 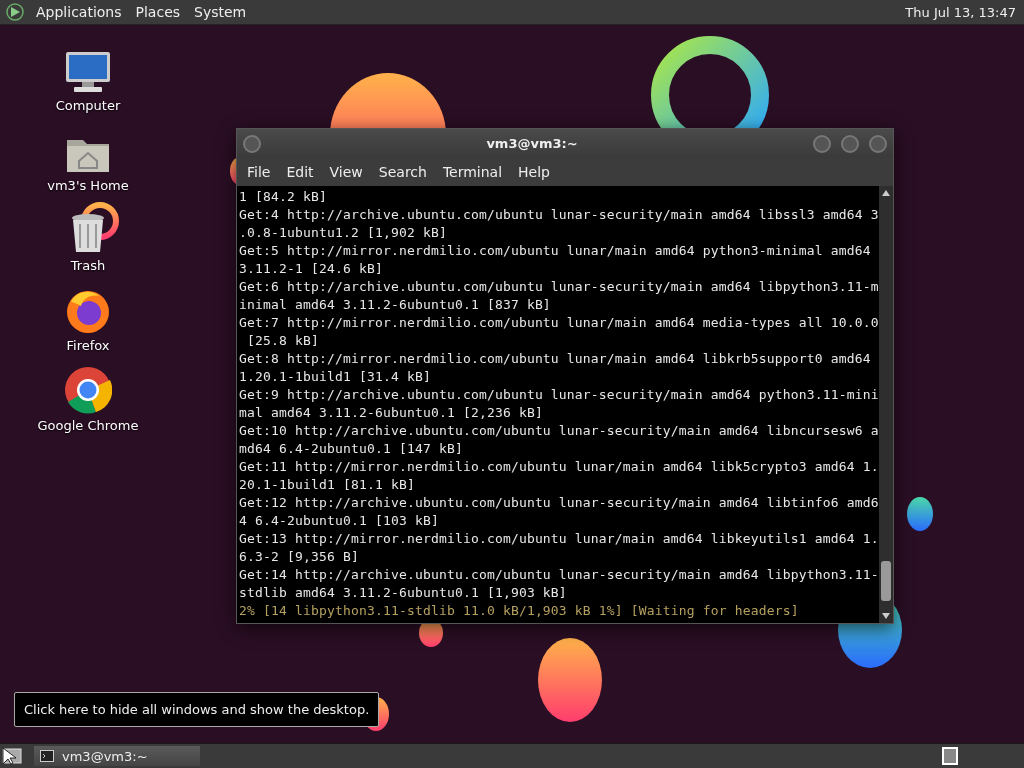 I want to click on terminal-line: Get:13 http://mirror.nerdmilio.com/ubuntu lunar/main amd64 libkeyutils1 amd64 1., so click(x=559, y=539).